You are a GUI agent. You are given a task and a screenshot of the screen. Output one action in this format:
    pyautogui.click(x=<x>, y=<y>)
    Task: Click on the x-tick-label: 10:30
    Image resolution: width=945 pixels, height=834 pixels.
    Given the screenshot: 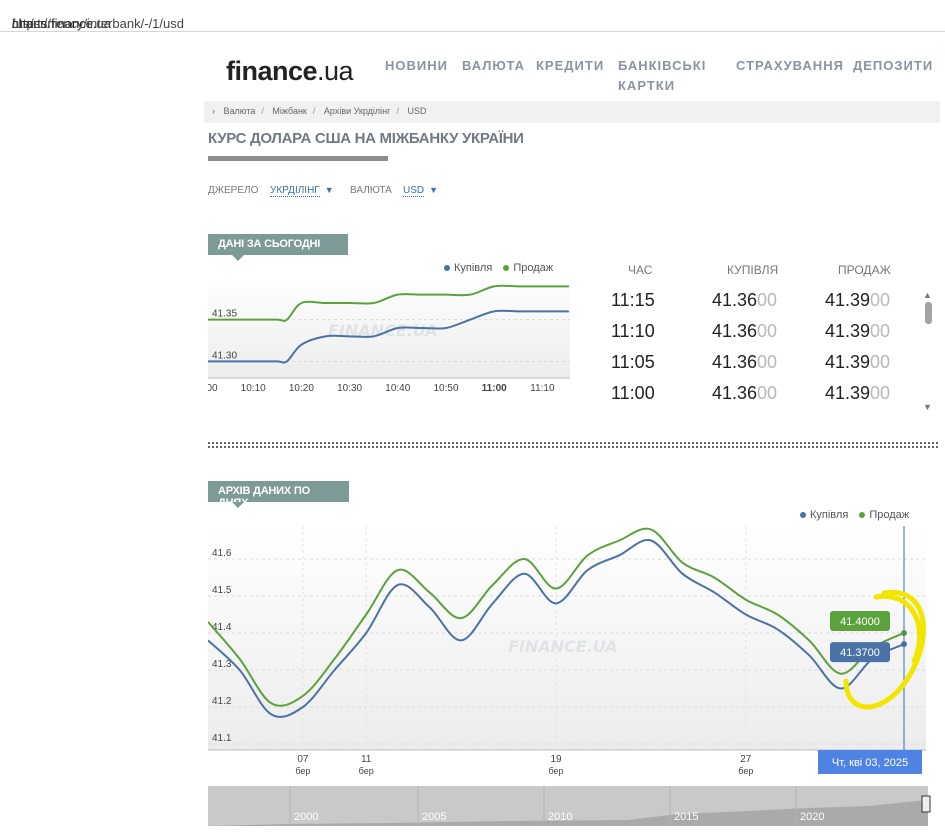 What is the action you would take?
    pyautogui.click(x=349, y=388)
    